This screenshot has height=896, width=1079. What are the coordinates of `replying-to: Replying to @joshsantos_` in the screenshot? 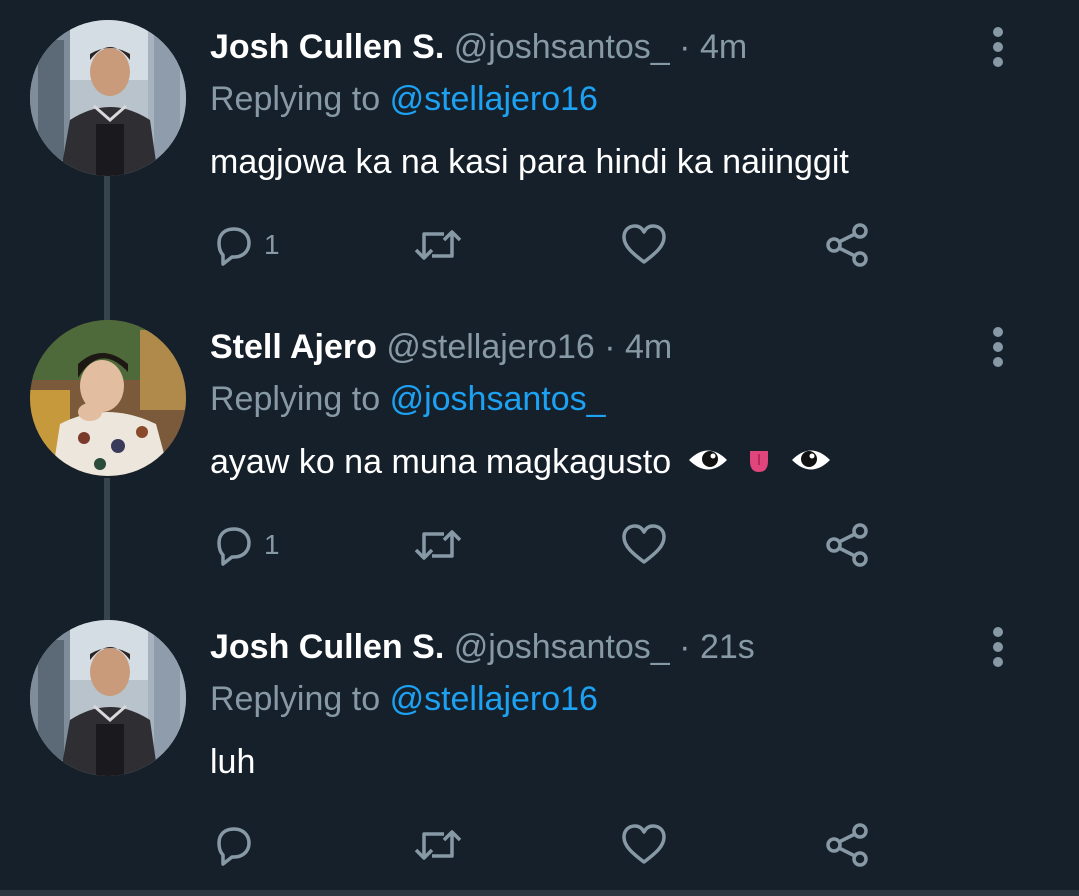 It's located at (408, 399).